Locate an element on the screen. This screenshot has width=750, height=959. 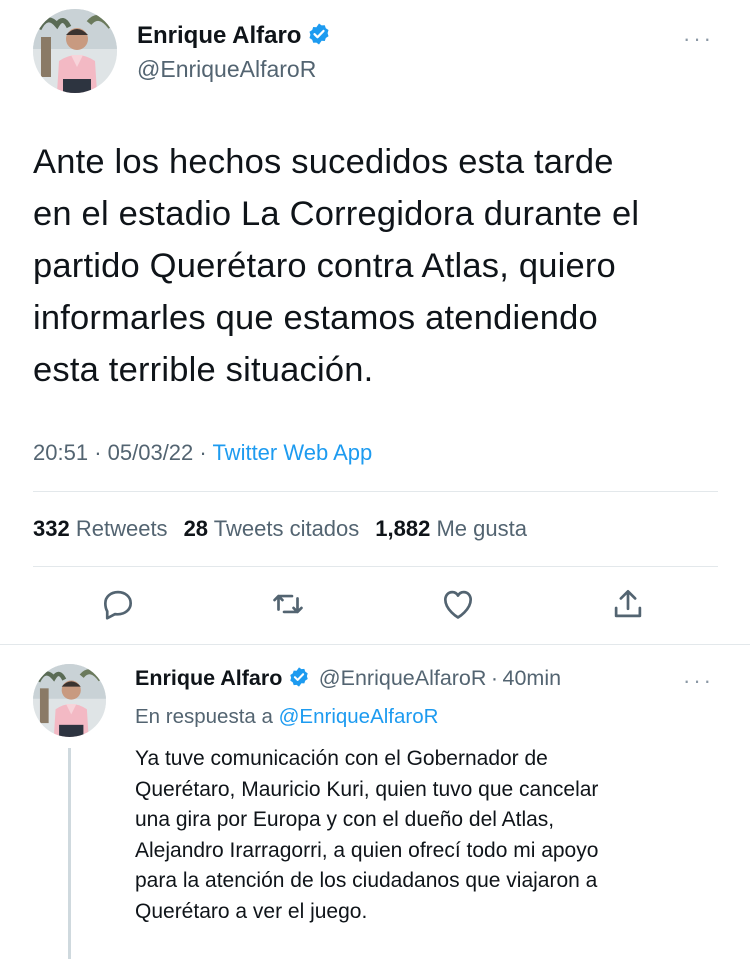
reply-icon is located at coordinates (118, 605).